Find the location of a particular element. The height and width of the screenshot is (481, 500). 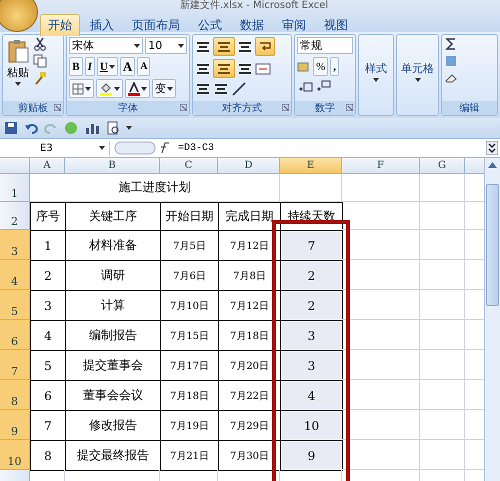

phonetic-button: 变 is located at coordinates (164, 88).